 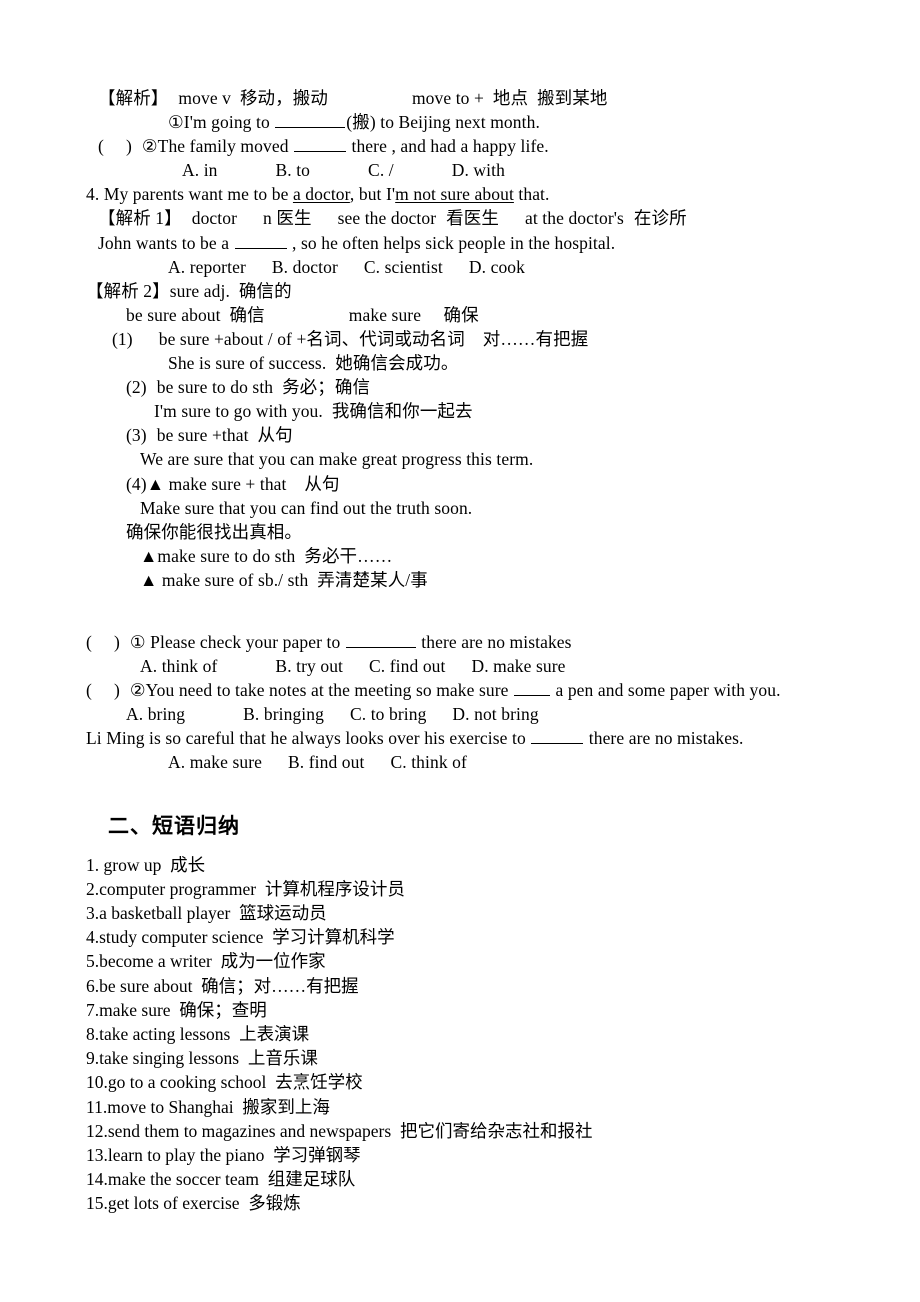 What do you see at coordinates (495, 714) in the screenshot?
I see `option-d: D. not bring` at bounding box center [495, 714].